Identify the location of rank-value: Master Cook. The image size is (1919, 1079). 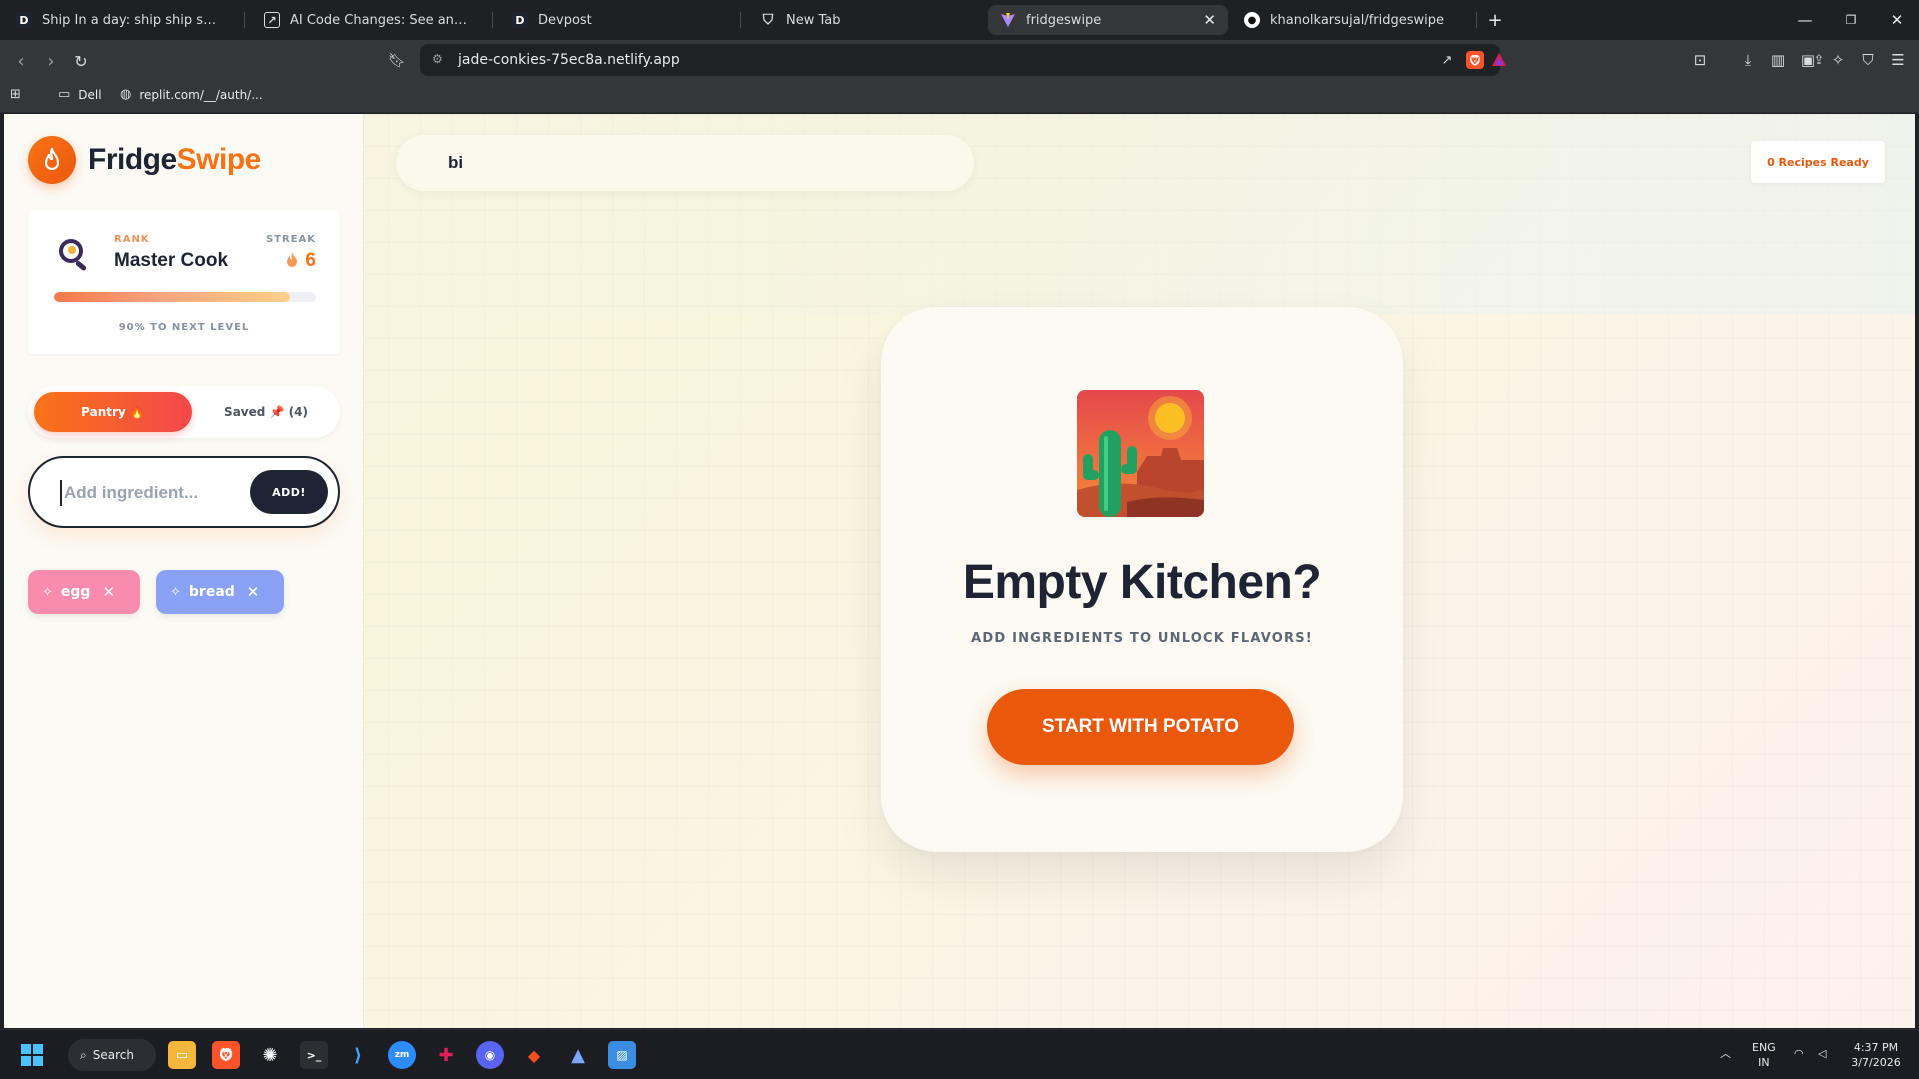
(171, 260).